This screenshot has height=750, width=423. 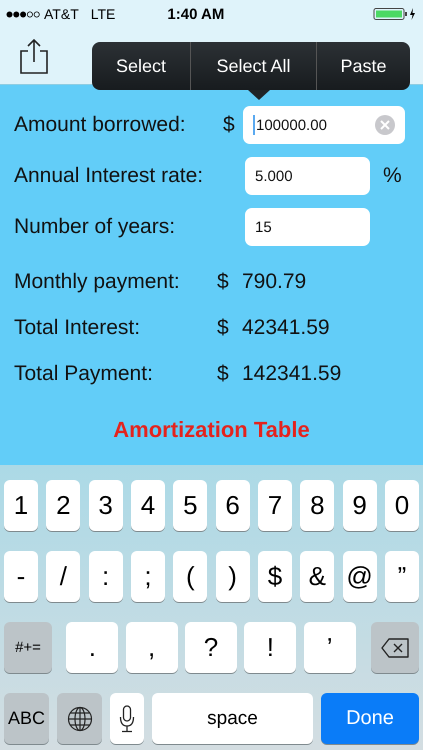 I want to click on keyboard-key: -, so click(x=21, y=576).